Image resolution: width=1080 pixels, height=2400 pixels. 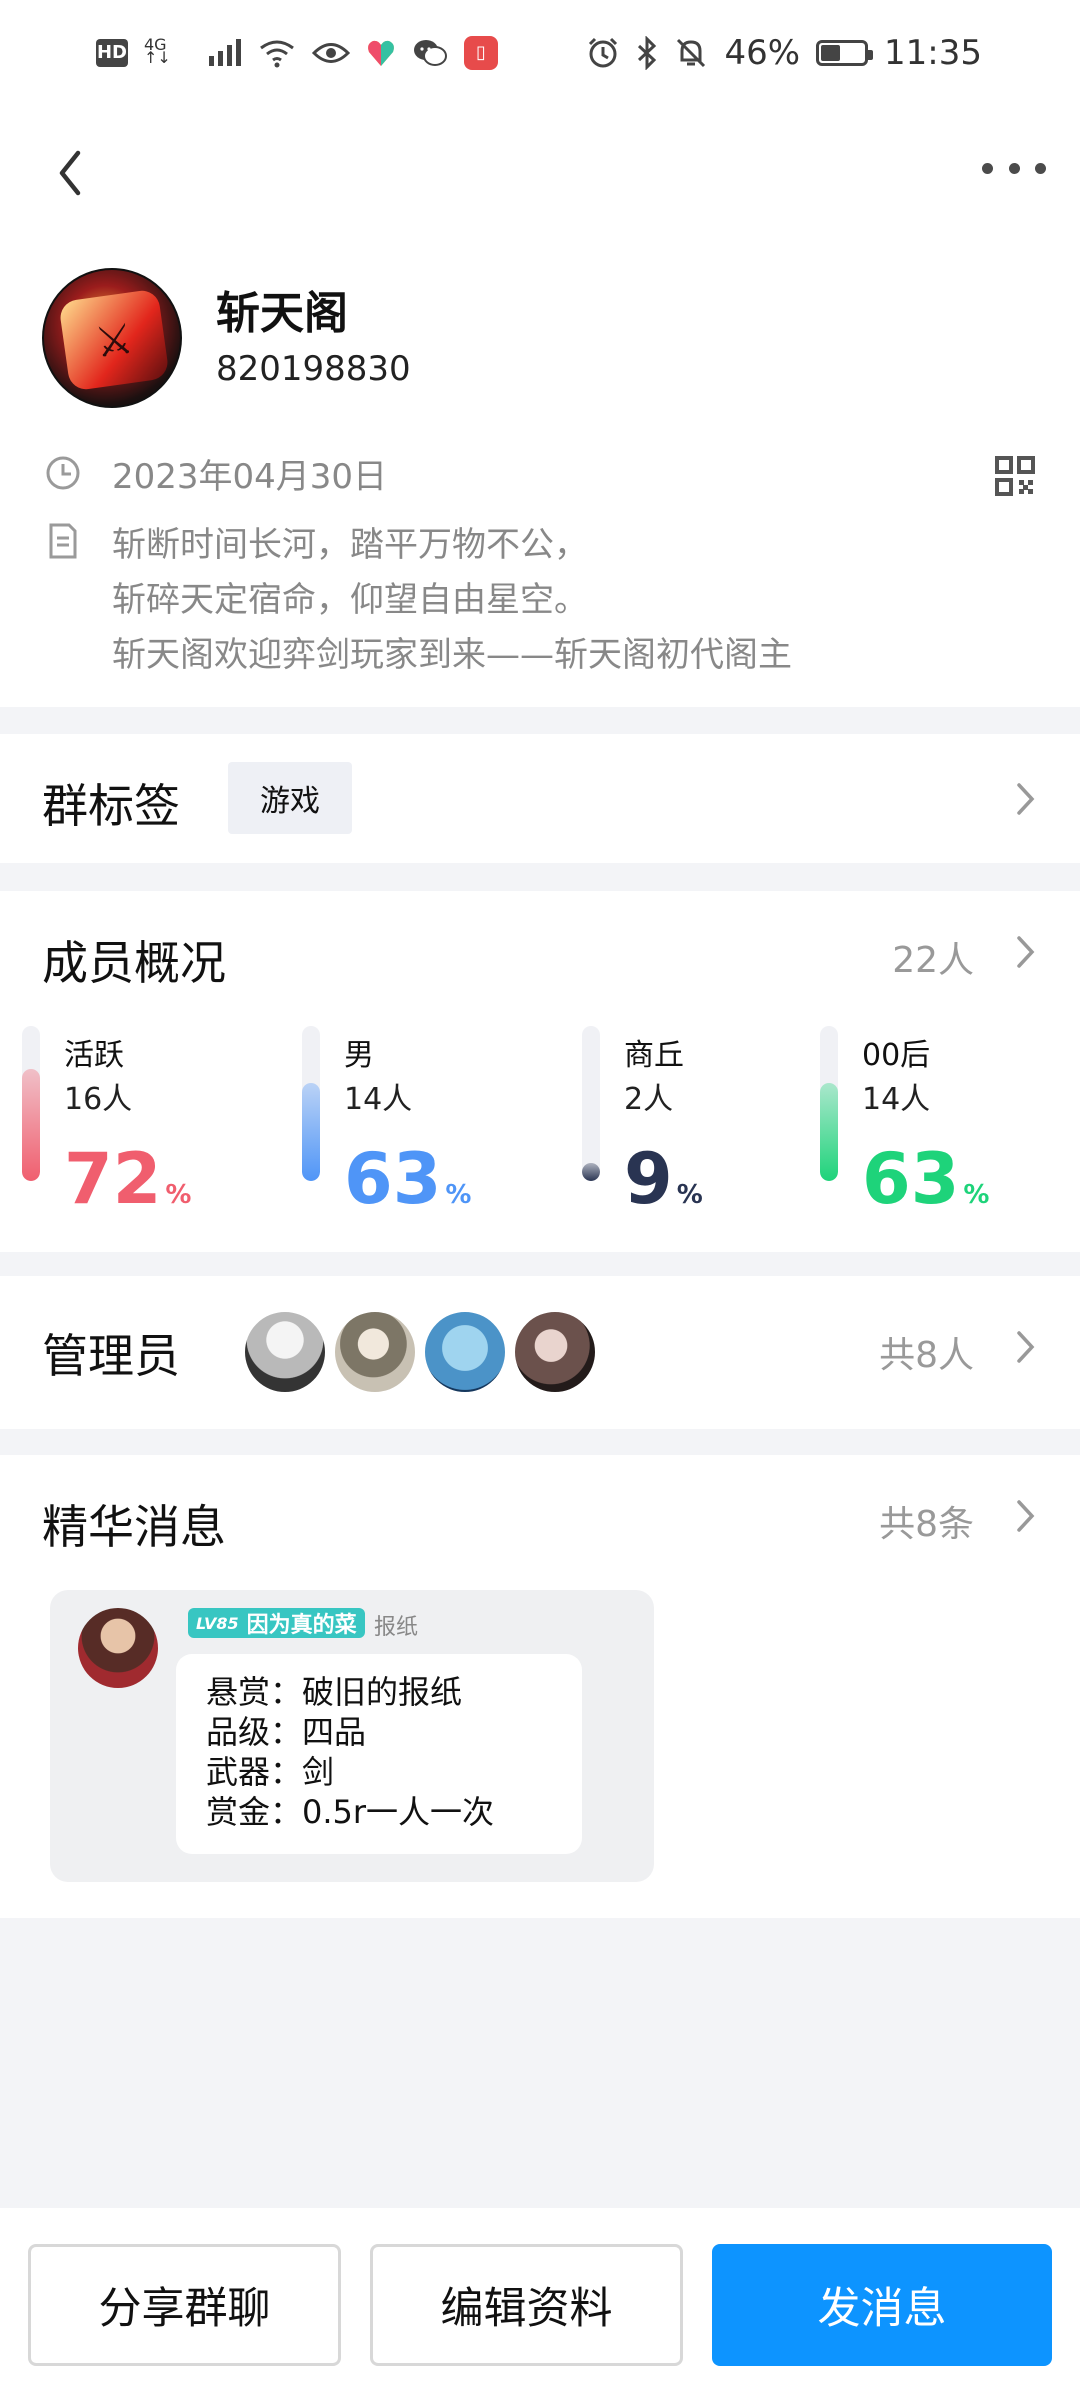 I want to click on sender-title: 因为真的菜, so click(x=301, y=1625).